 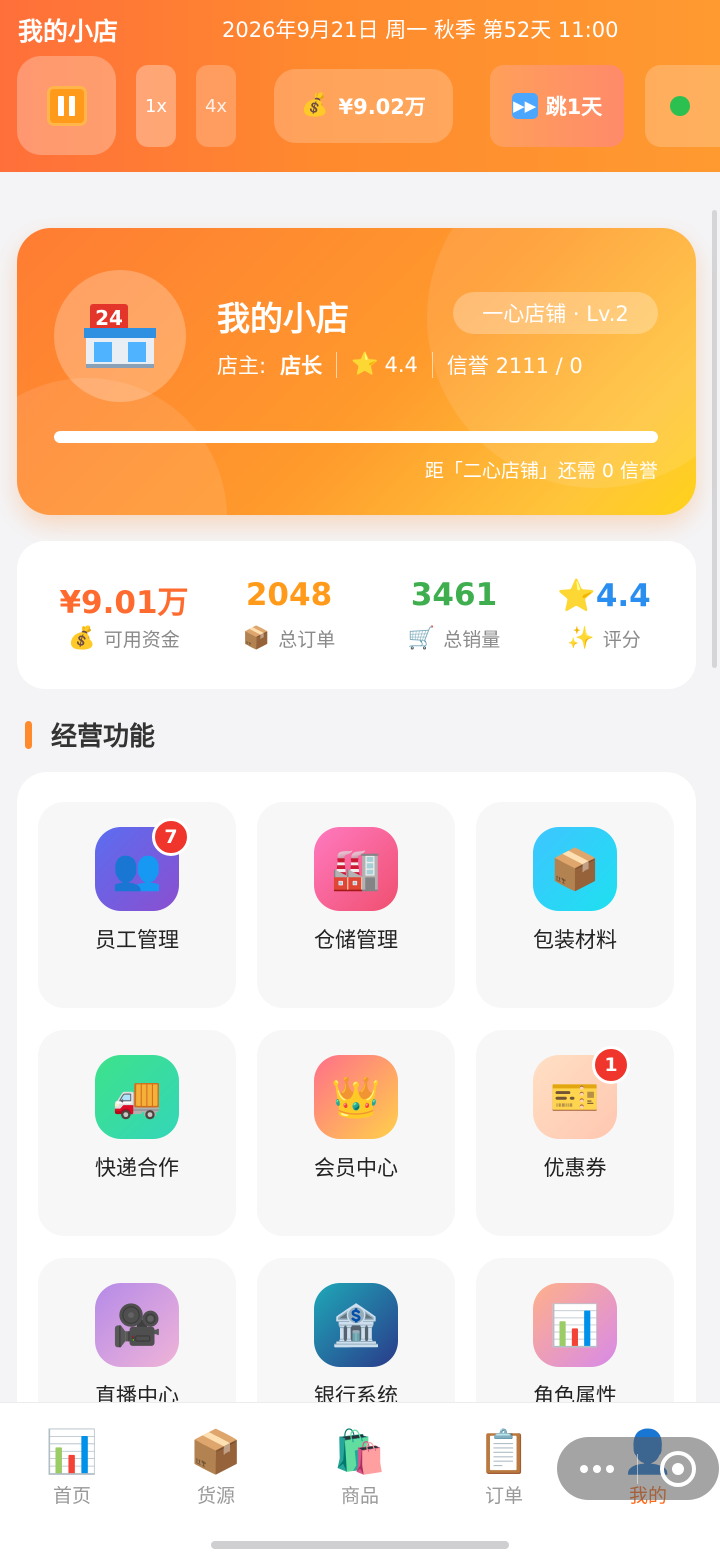 I want to click on feature-label: 会员中心, so click(x=356, y=1168).